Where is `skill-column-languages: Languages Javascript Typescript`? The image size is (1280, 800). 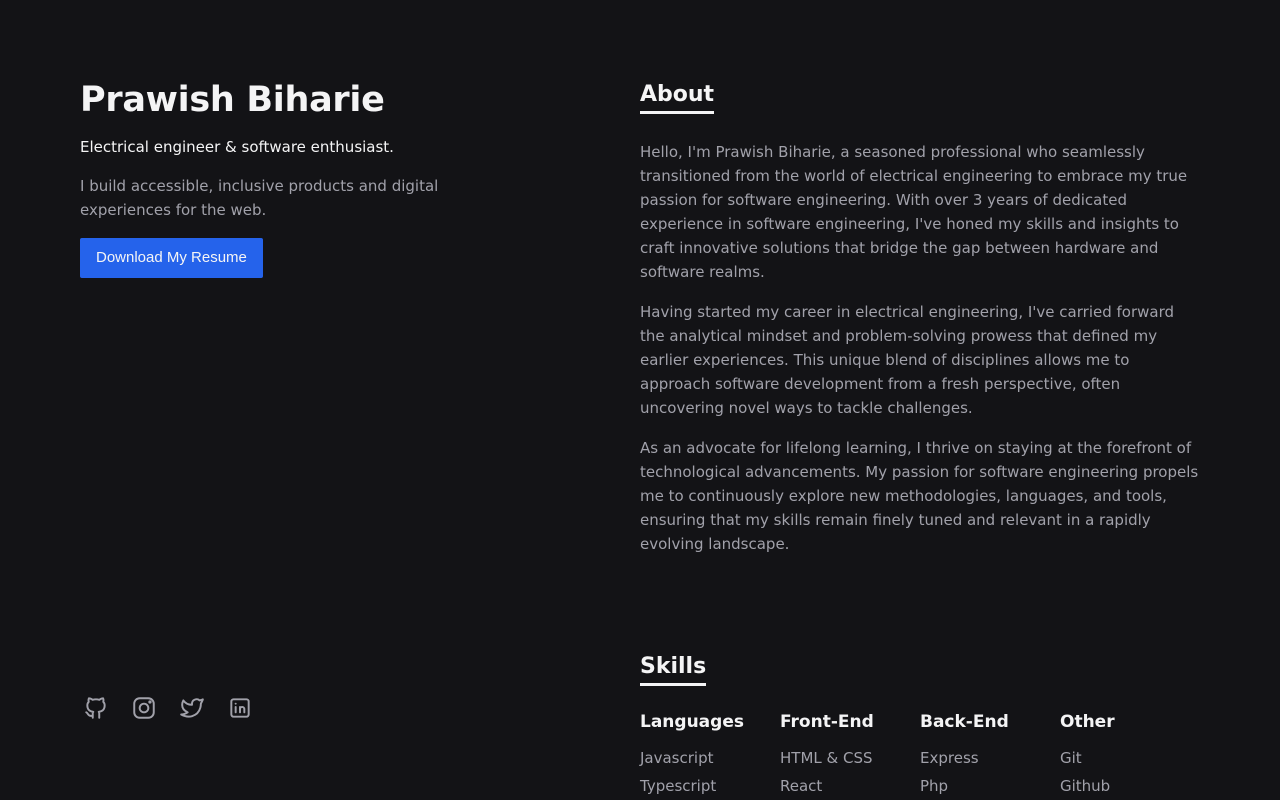 skill-column-languages: Languages Javascript Typescript is located at coordinates (710, 755).